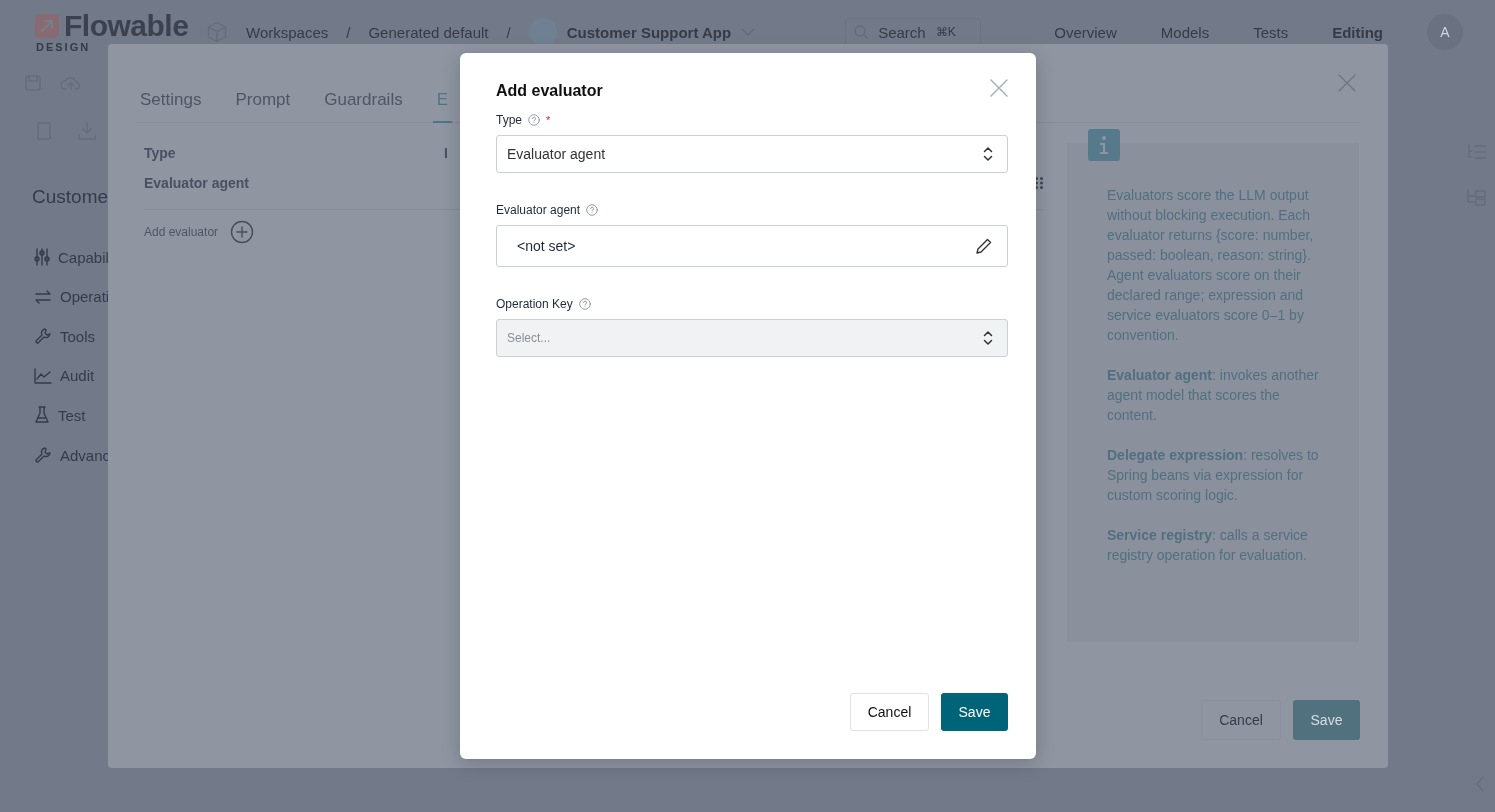 The image size is (1495, 812). What do you see at coordinates (1357, 32) in the screenshot?
I see `nav-link: Editing` at bounding box center [1357, 32].